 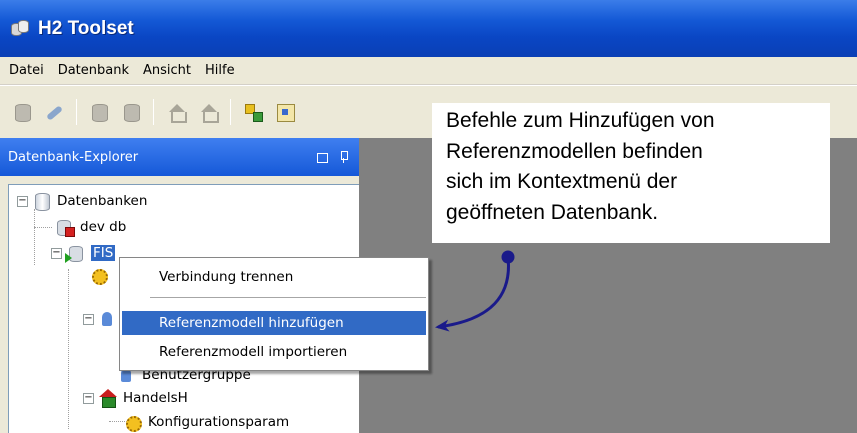 I want to click on window-title: H2 Toolset, so click(x=86, y=28).